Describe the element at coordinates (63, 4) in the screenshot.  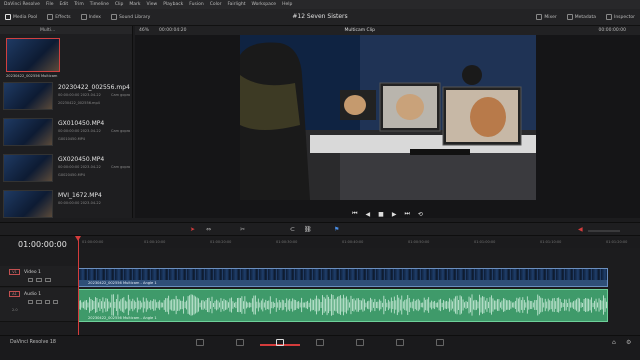
I see `menu-edit: Edit` at that location.